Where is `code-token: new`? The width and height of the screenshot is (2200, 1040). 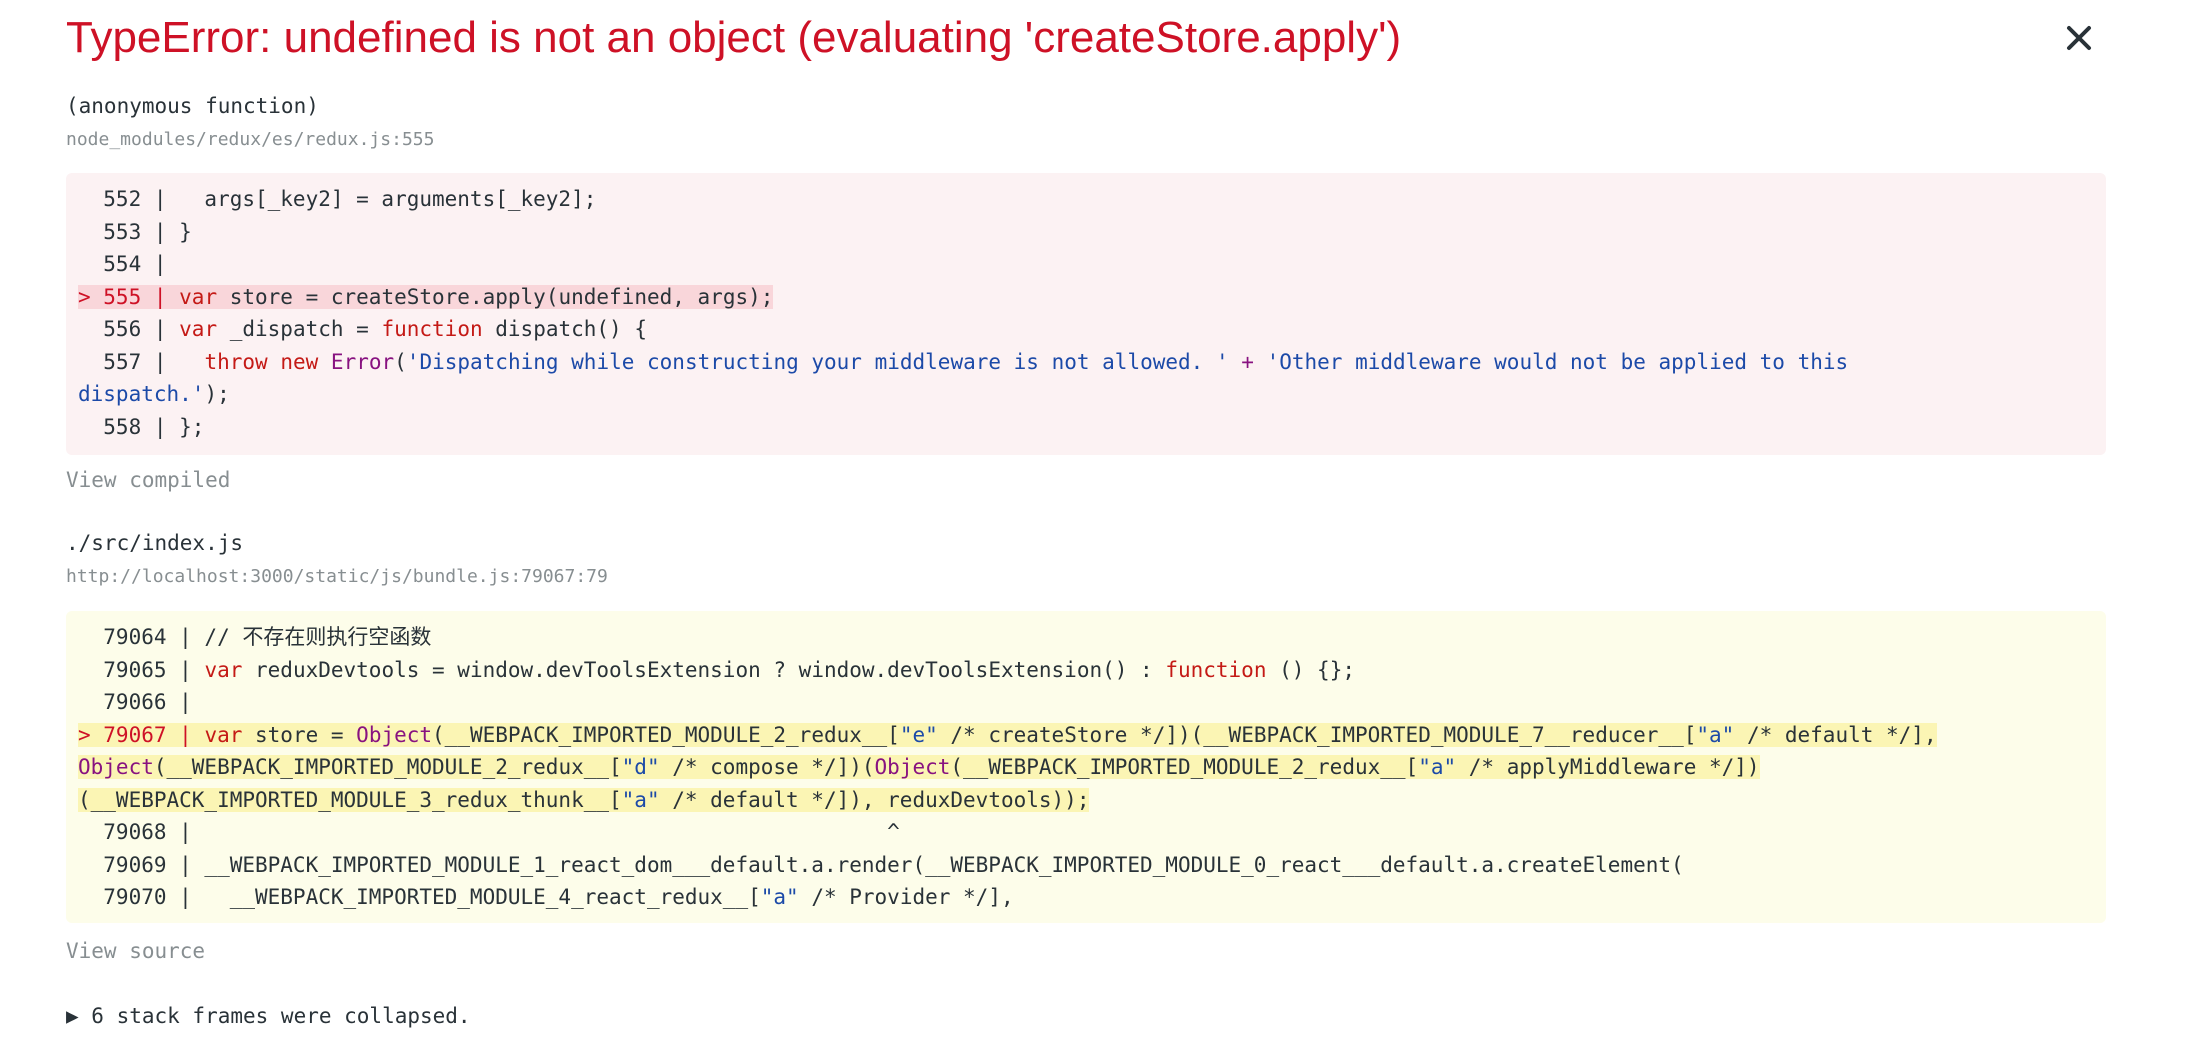
code-token: new is located at coordinates (299, 361).